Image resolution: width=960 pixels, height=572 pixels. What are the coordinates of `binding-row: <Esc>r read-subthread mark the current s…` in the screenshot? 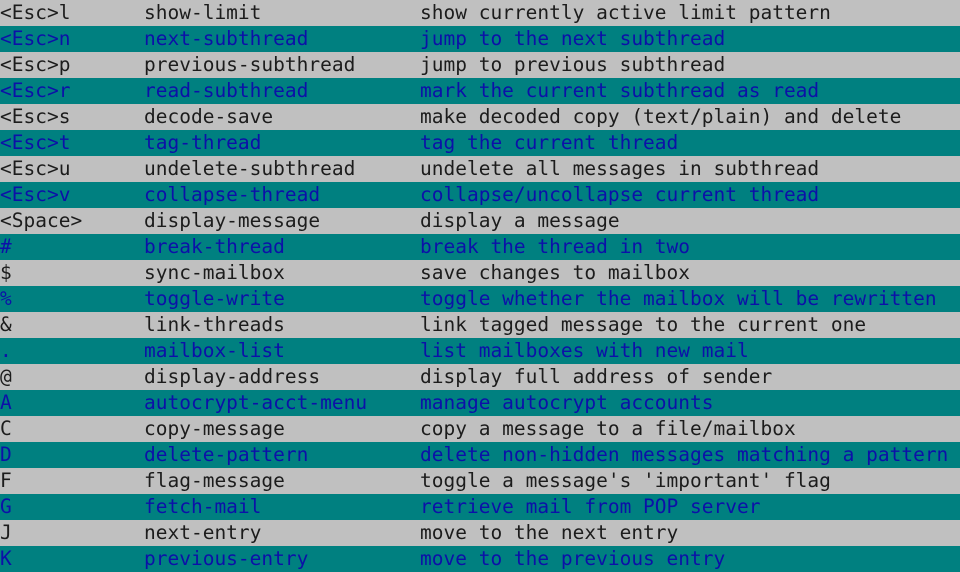 It's located at (480, 91).